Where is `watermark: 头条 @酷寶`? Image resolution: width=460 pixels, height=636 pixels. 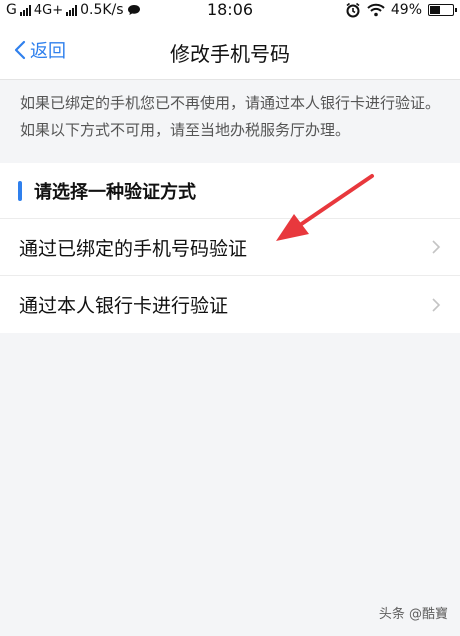 watermark: 头条 @酷寶 is located at coordinates (413, 612).